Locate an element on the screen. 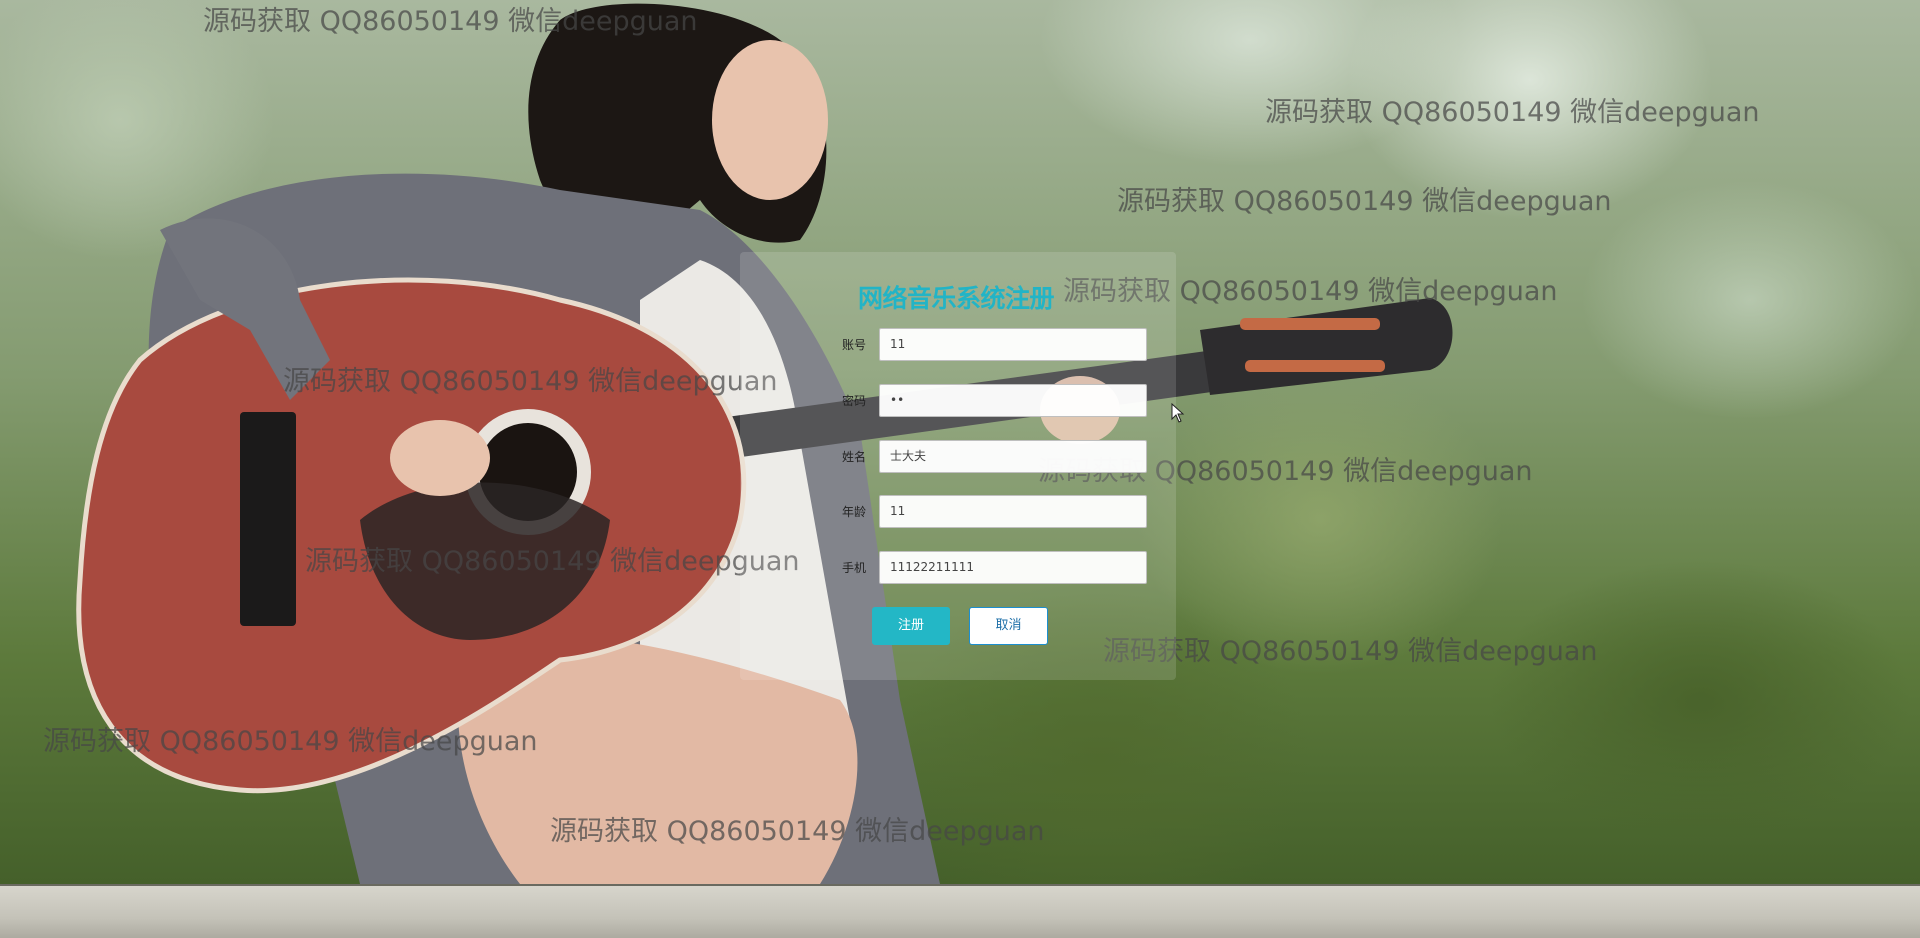  form-title: 网络音乐系统注册 is located at coordinates (956, 298).